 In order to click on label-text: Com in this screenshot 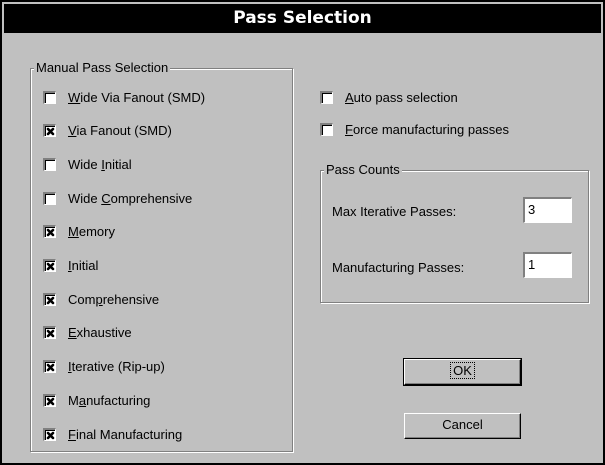, I will do `click(82, 299)`.